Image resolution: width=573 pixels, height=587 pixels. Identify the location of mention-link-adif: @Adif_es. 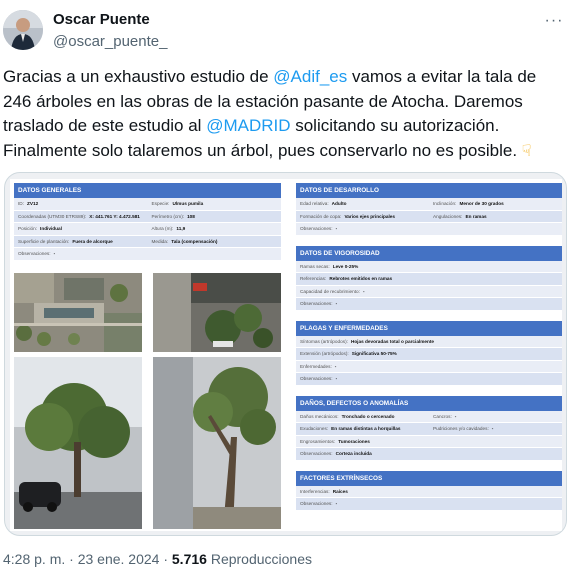
(310, 76).